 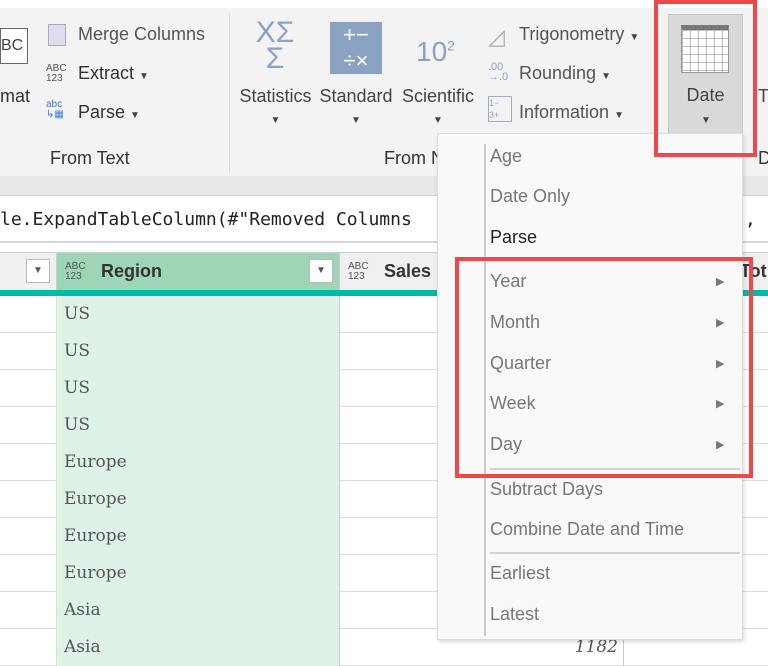 What do you see at coordinates (56, 73) in the screenshot?
I see `abc123-icon: ABC 123` at bounding box center [56, 73].